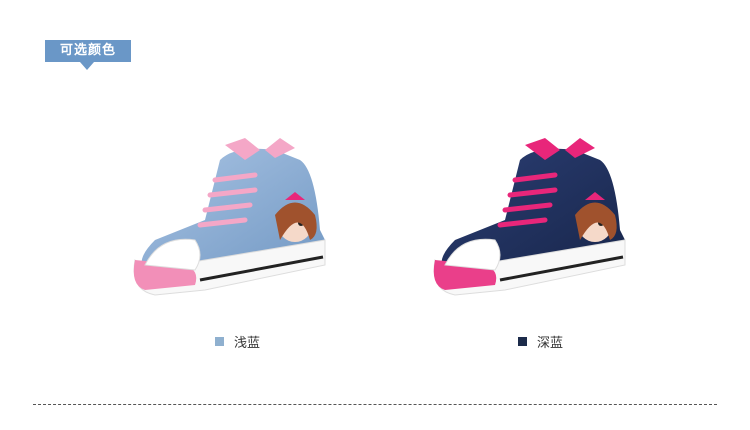 The width and height of the screenshot is (750, 430). I want to click on shoe-image-light-blue, so click(230, 220).